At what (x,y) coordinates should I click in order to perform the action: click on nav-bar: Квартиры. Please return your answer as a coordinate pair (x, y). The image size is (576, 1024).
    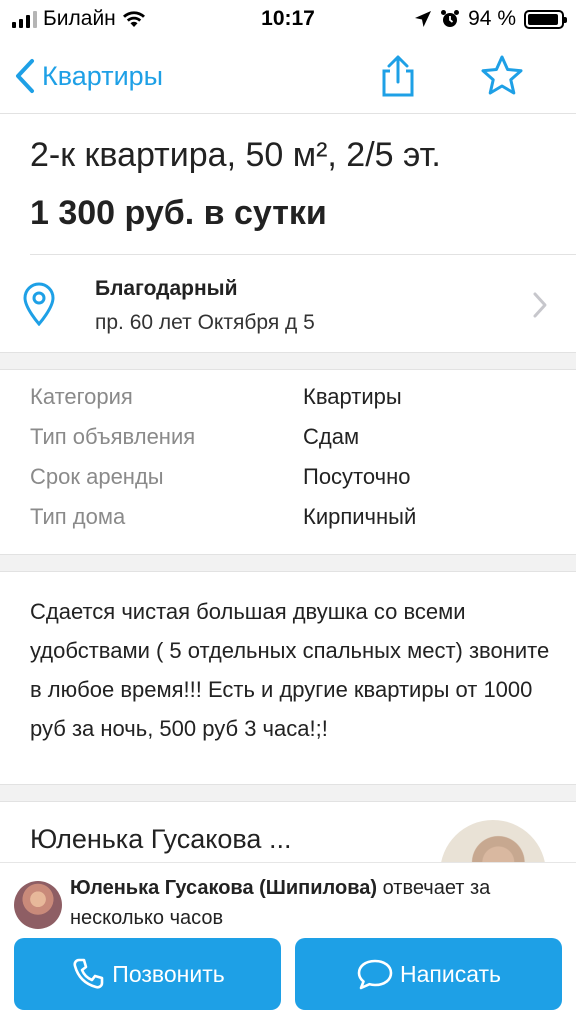
    Looking at the image, I should click on (288, 77).